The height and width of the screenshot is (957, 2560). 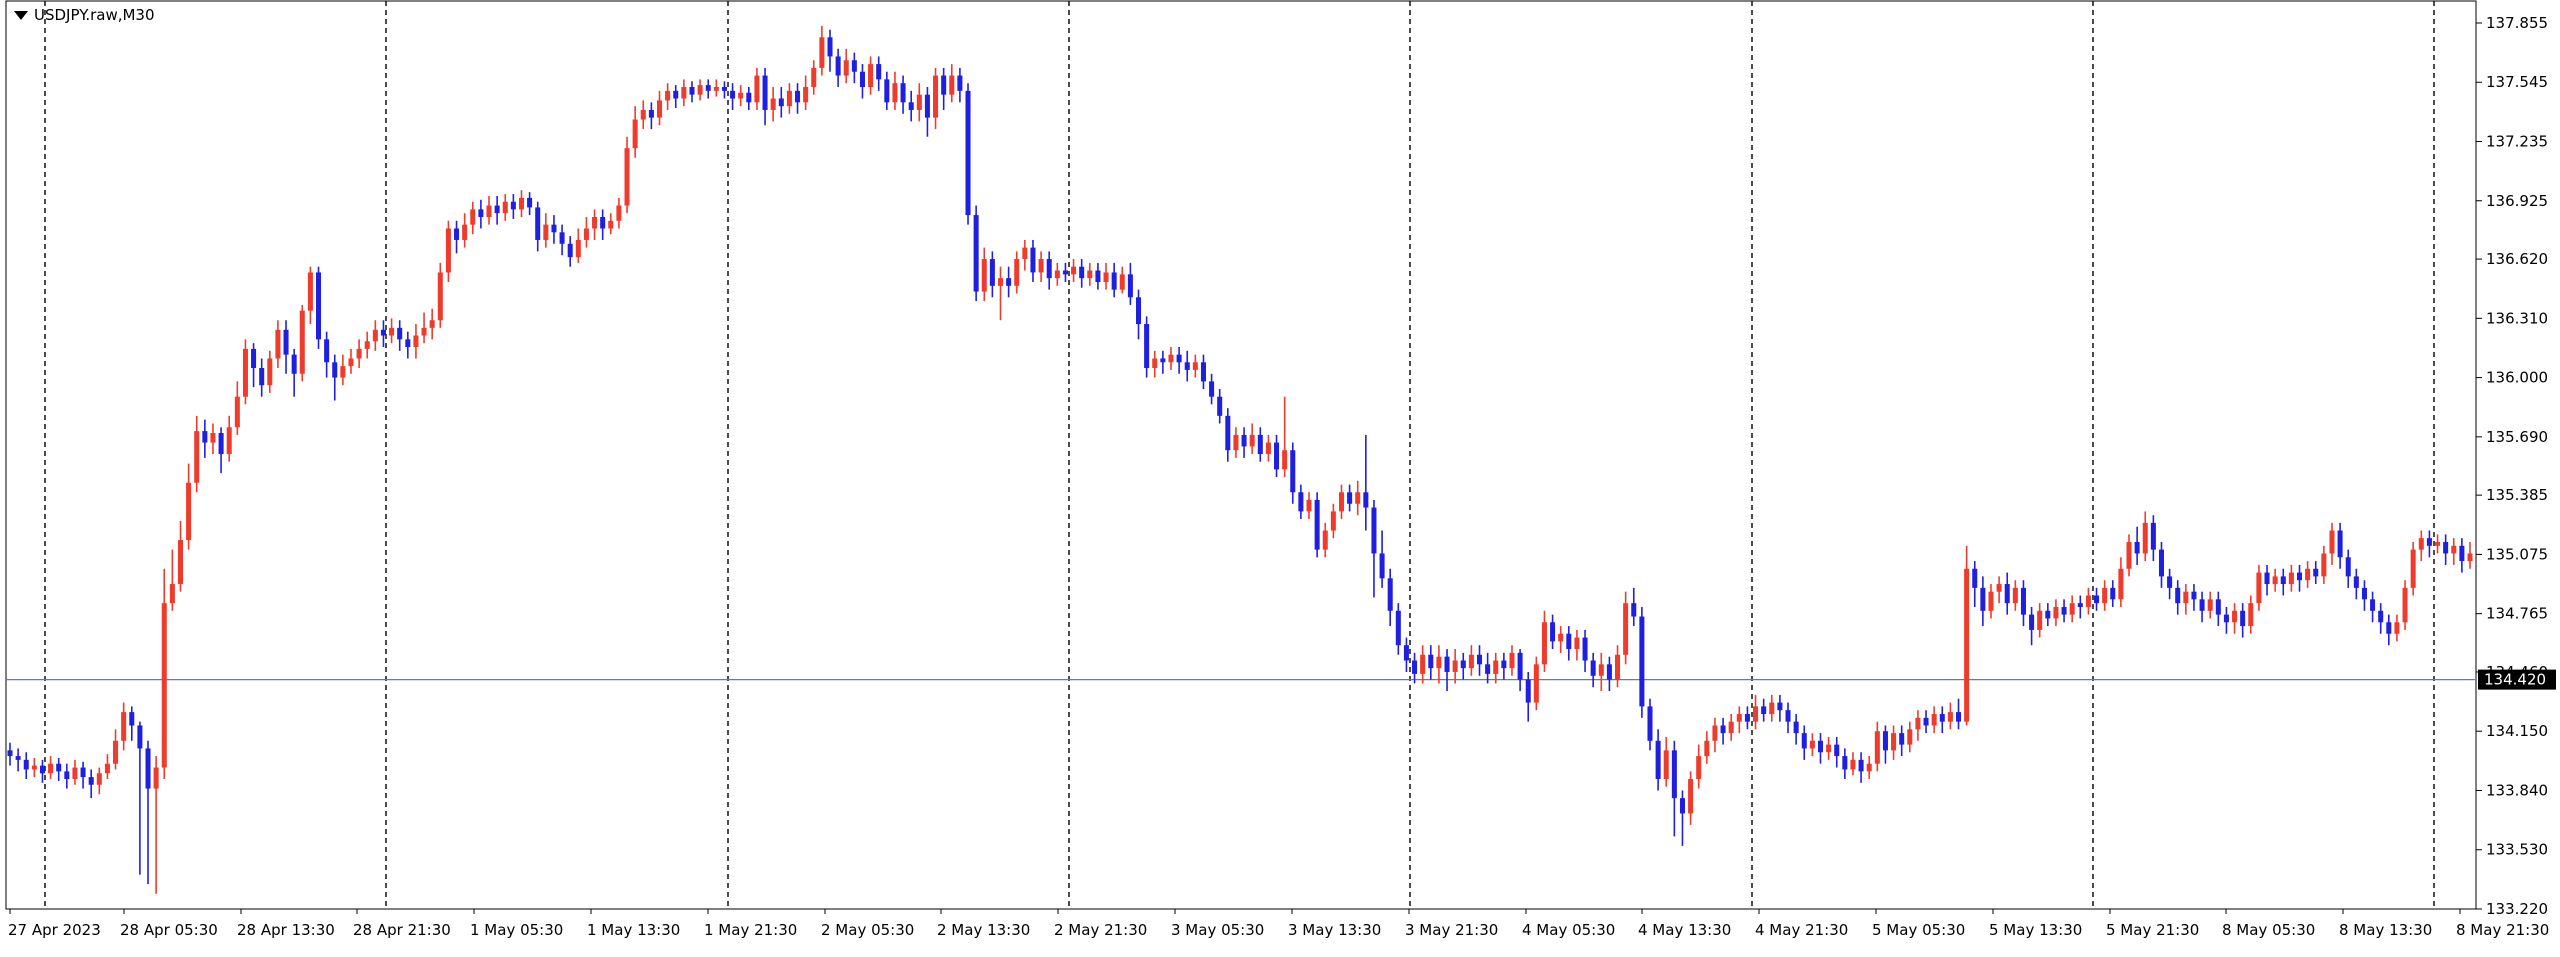 What do you see at coordinates (2517, 495) in the screenshot?
I see `y-tick-label: 135.385` at bounding box center [2517, 495].